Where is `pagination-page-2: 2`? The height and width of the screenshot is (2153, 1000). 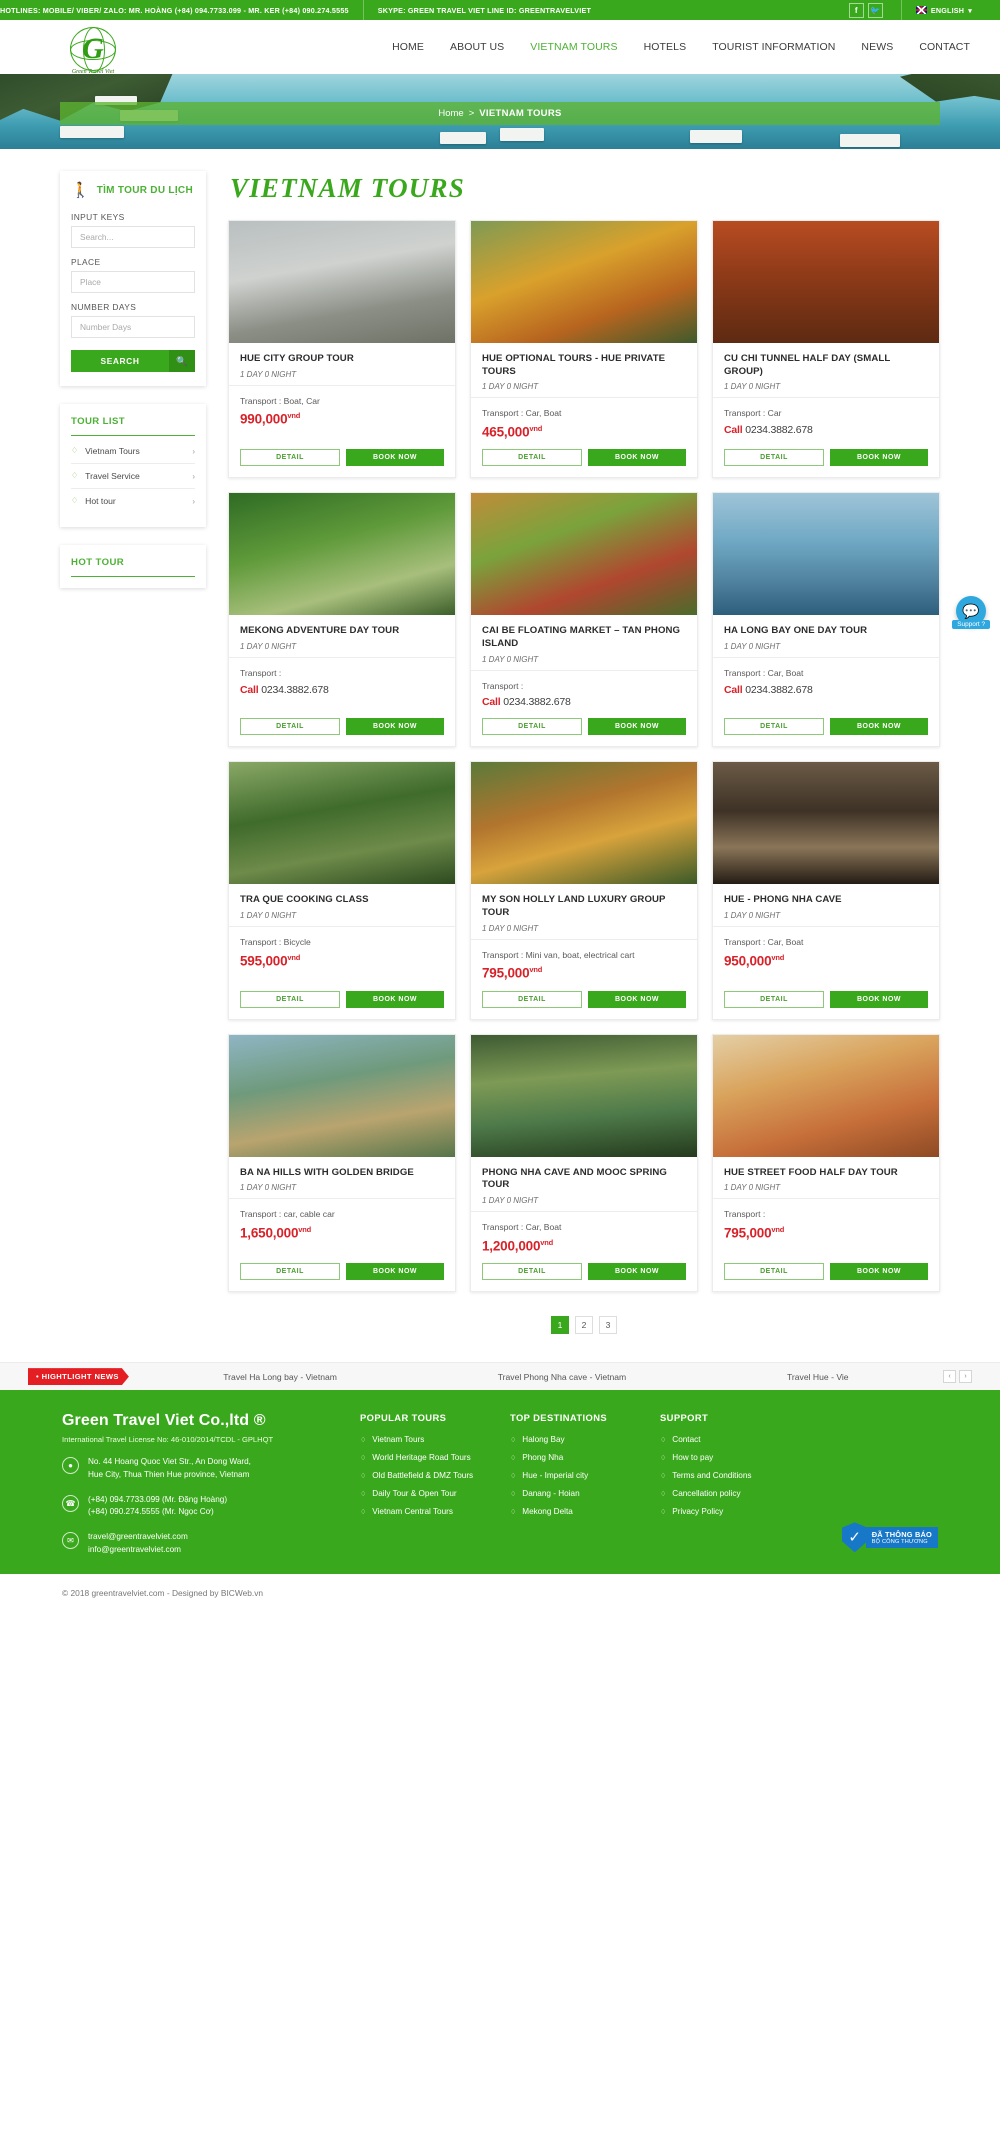
pagination-page-2: 2 is located at coordinates (584, 1325).